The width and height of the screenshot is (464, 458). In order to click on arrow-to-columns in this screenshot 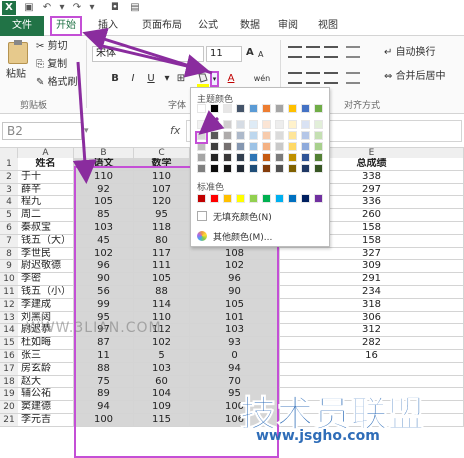, I will do `click(84, 122)`.